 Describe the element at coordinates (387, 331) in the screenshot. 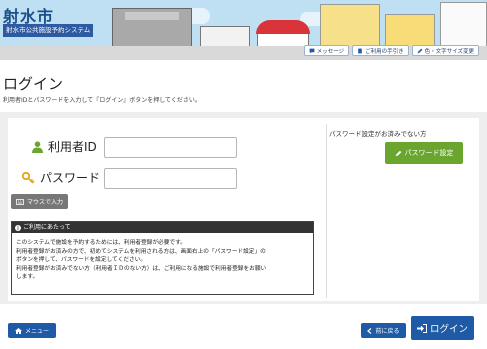

I see `back-button-label: 前に戻る` at that location.